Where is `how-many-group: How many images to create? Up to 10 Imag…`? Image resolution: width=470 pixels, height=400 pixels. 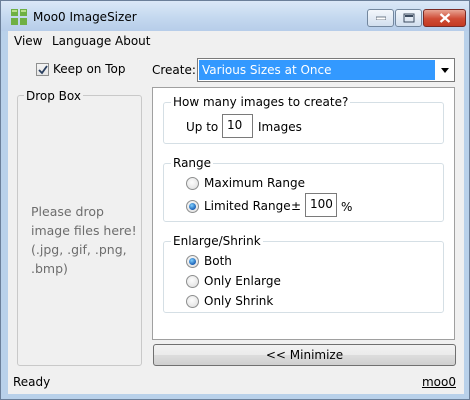 how-many-group: How many images to create? Up to 10 Imag… is located at coordinates (303, 119).